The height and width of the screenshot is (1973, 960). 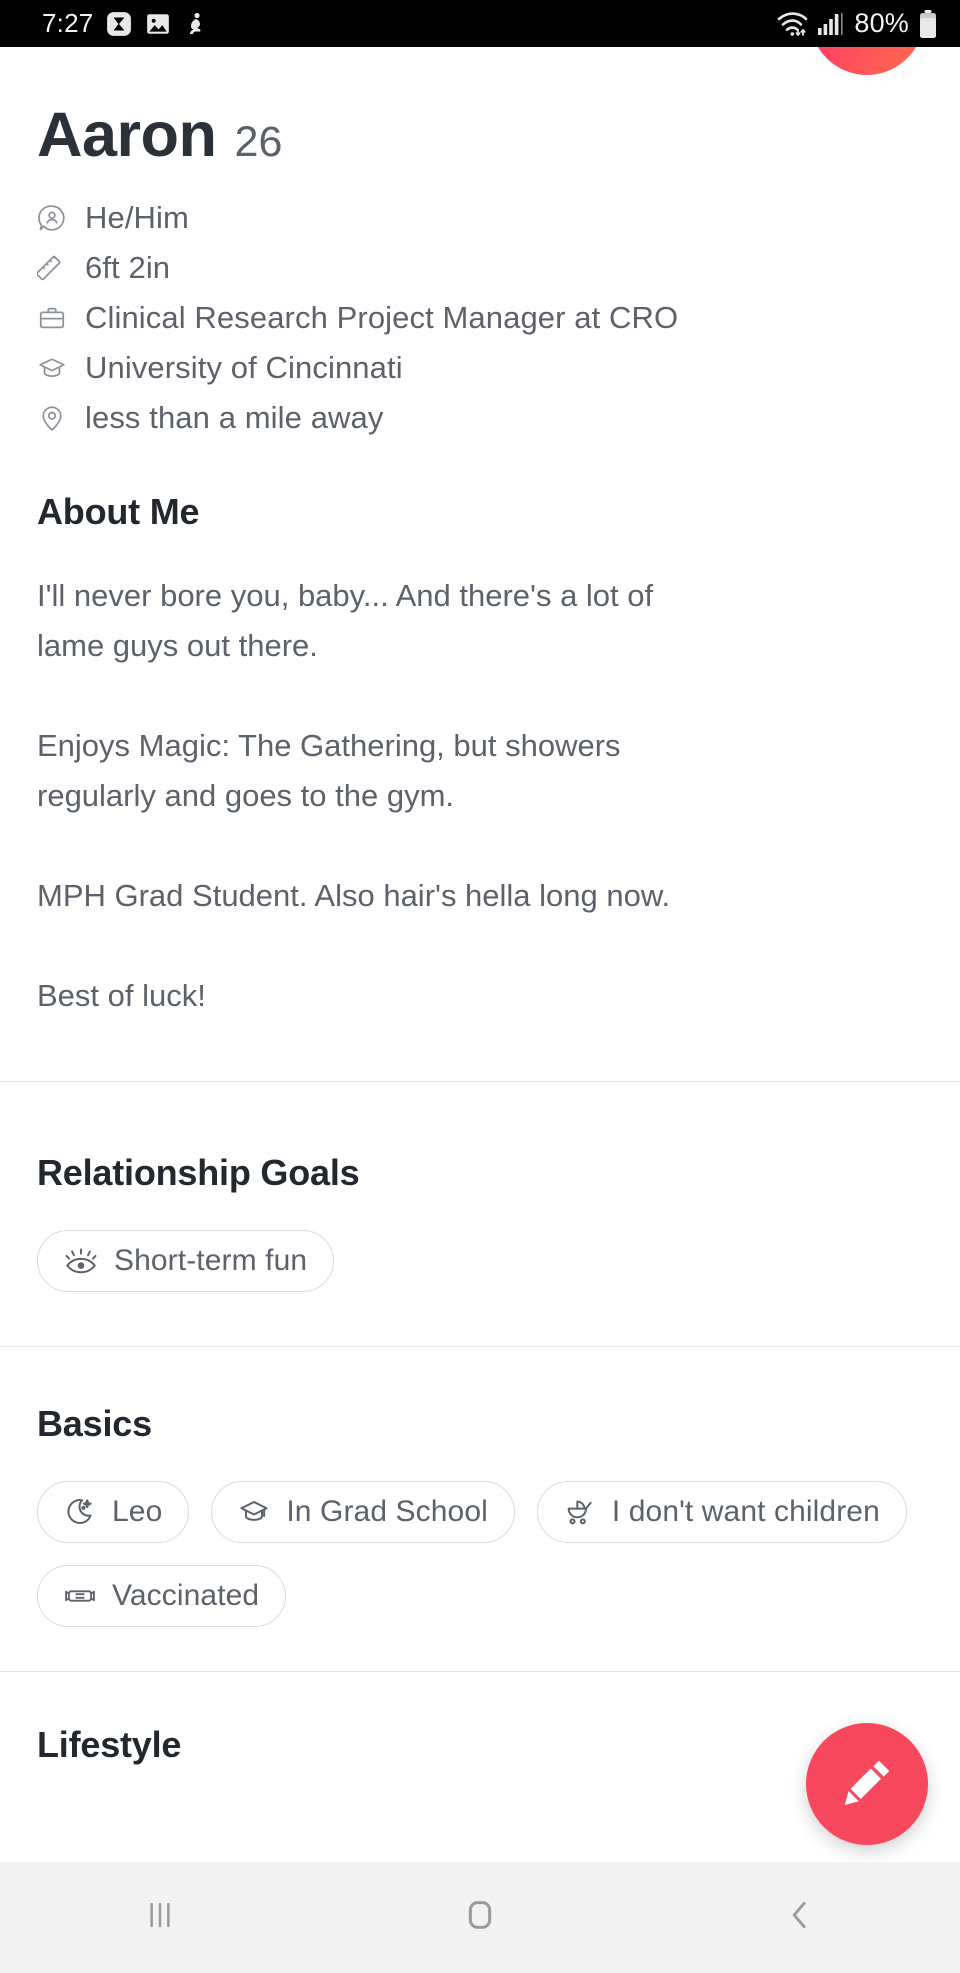 I want to click on chip-label-zodiac: Leo, so click(x=137, y=1511).